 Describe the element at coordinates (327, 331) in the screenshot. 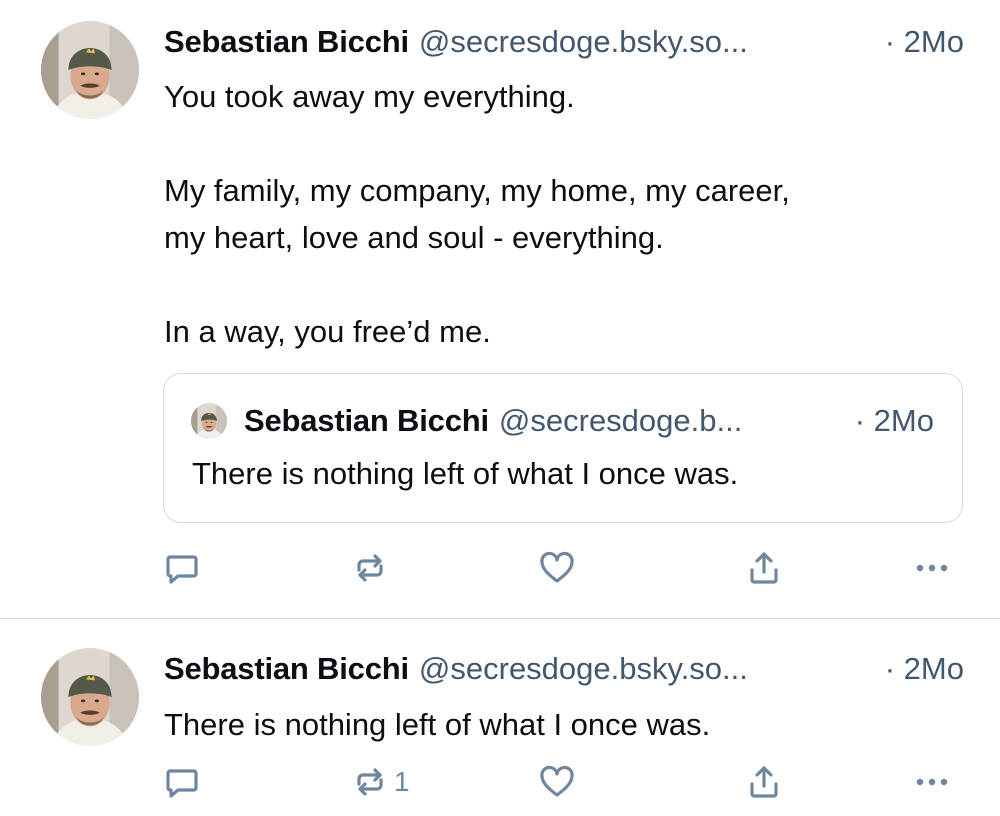

I see `post-text-line: In a way, you free’d me.` at that location.